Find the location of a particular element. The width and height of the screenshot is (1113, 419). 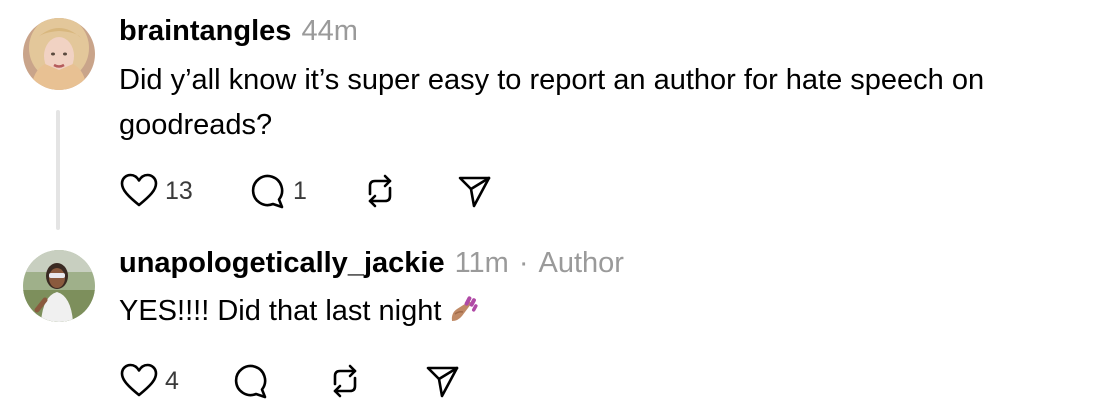

like-button: 4 is located at coordinates (149, 381).